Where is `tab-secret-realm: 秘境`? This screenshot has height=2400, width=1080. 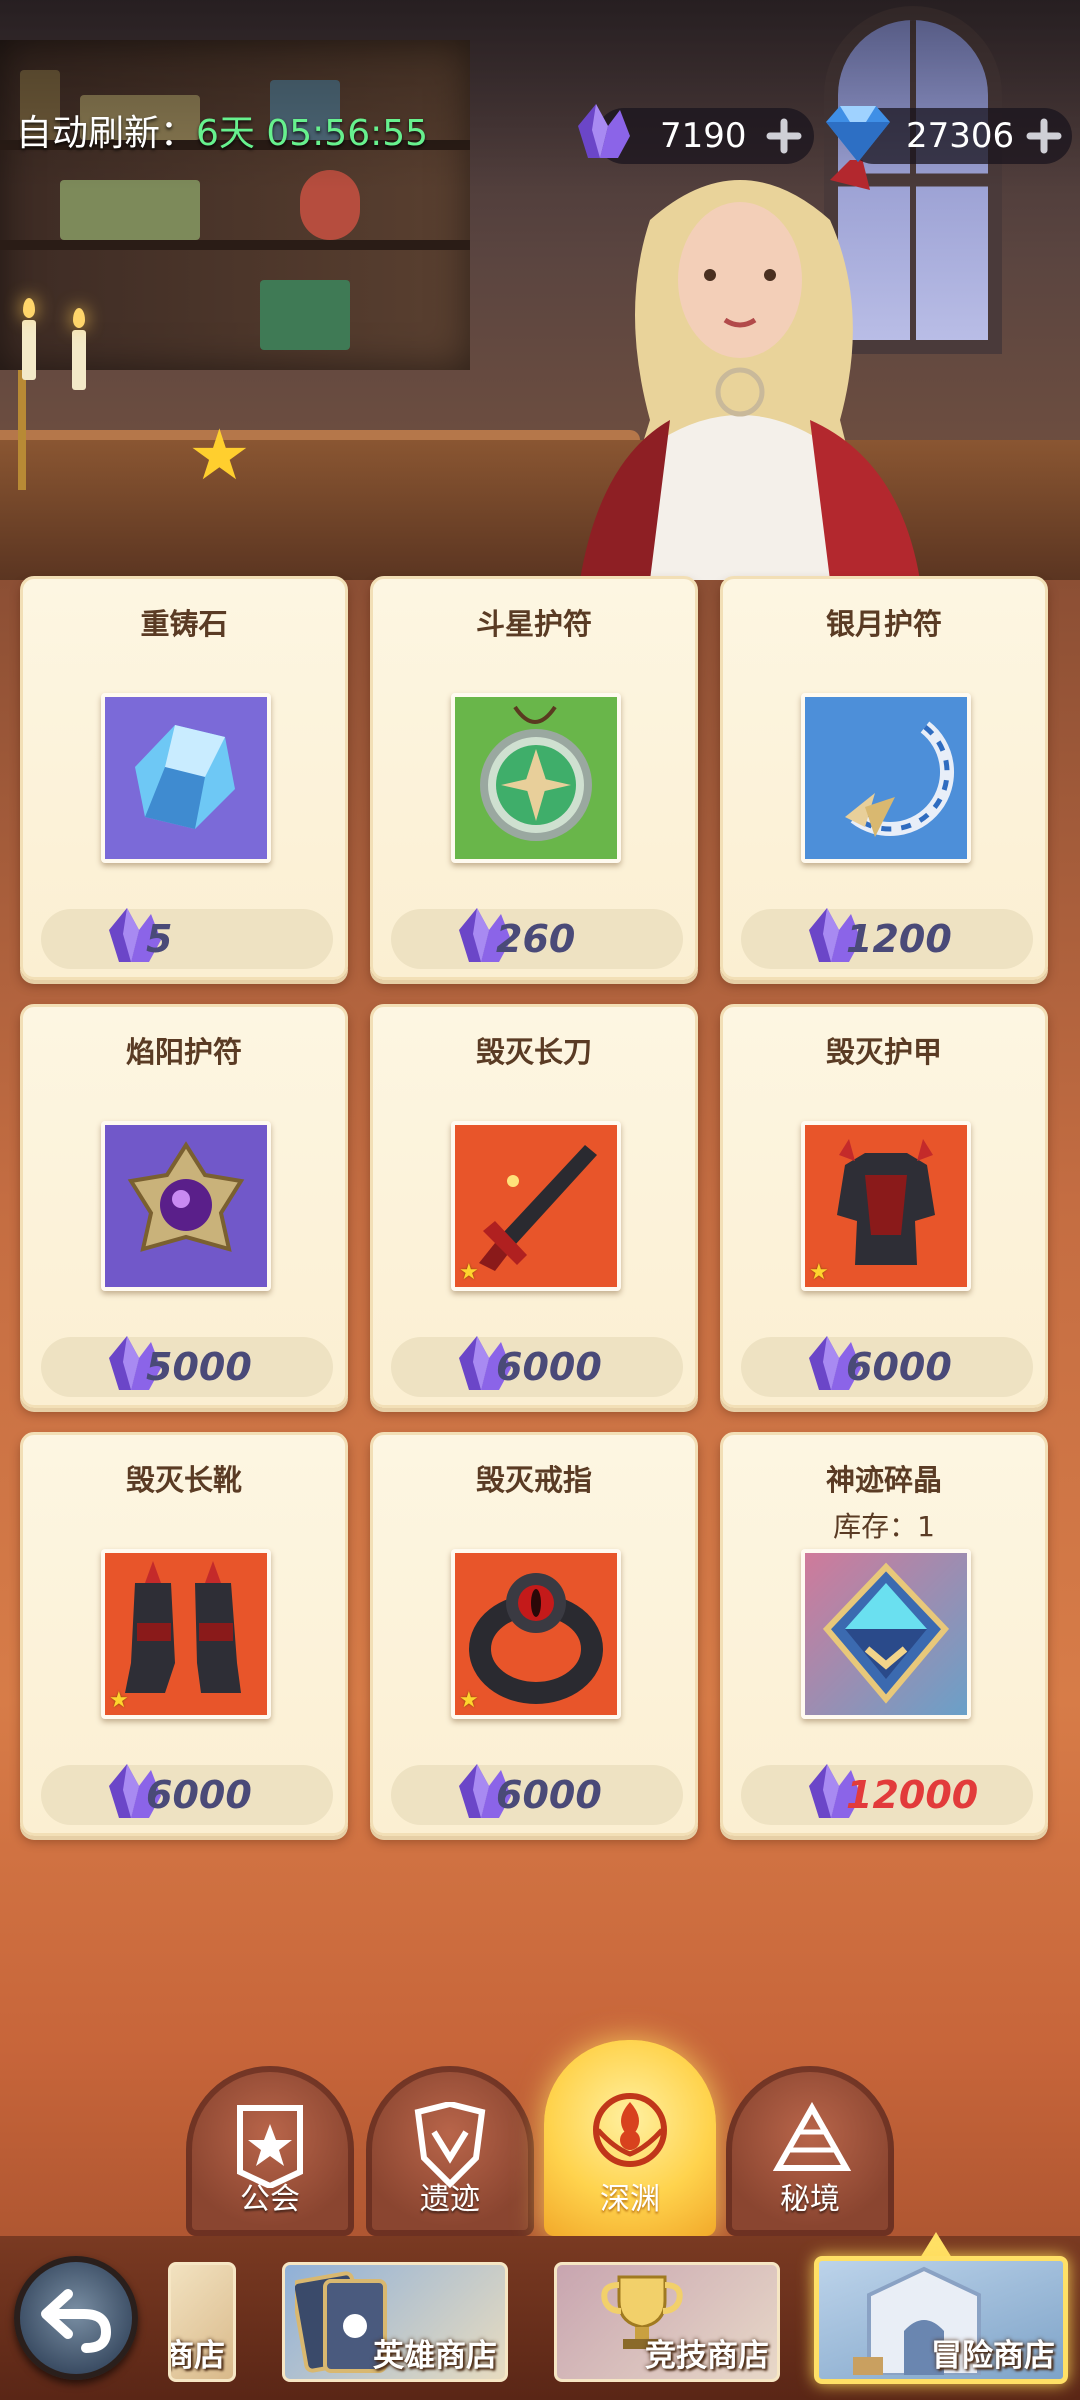 tab-secret-realm: 秘境 is located at coordinates (810, 2151).